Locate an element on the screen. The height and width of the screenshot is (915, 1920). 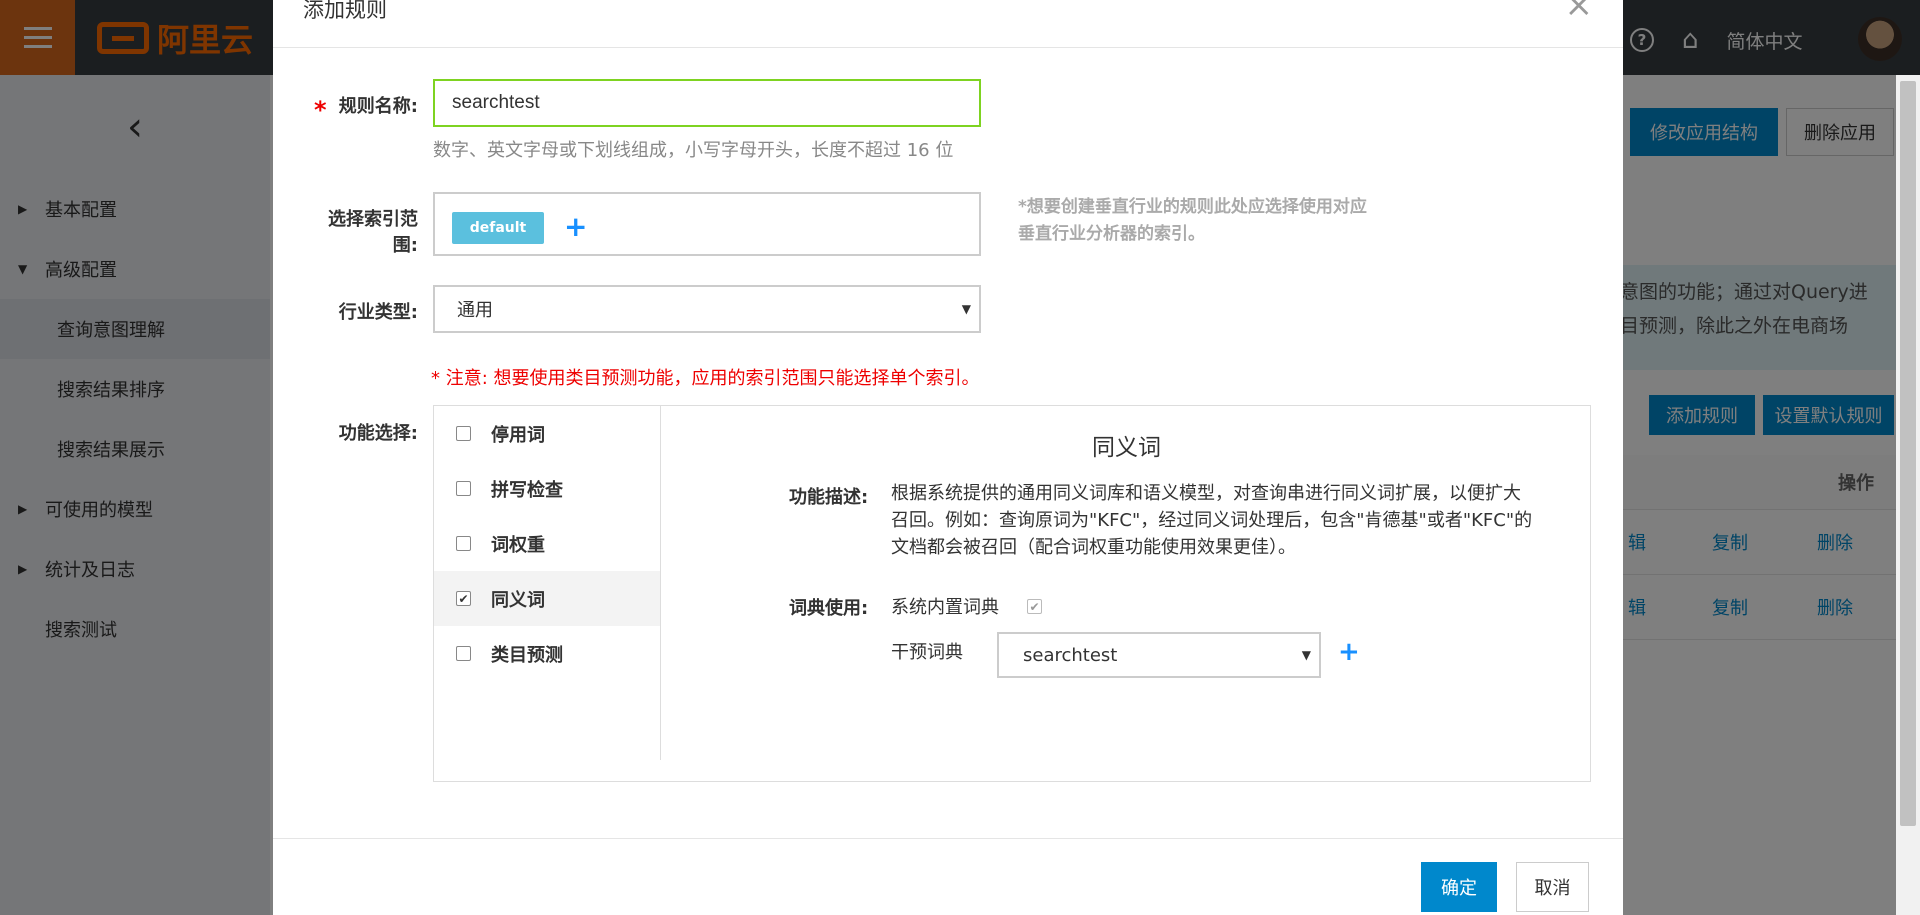
add-index-plus-icon: + is located at coordinates (575, 227).